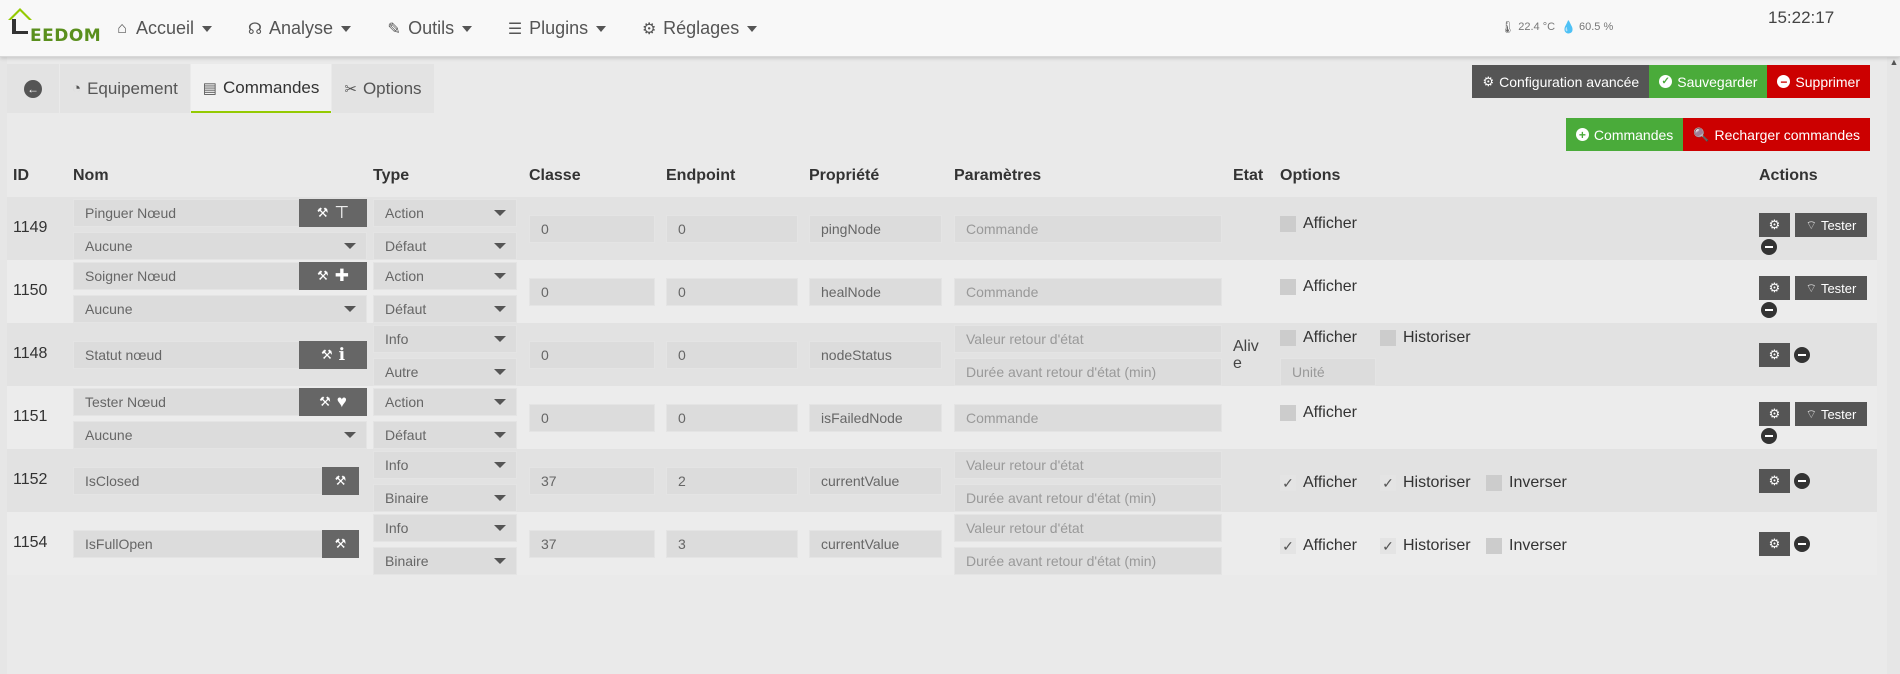 This screenshot has width=1900, height=674. I want to click on command-name-input: IsClosed, so click(199, 481).